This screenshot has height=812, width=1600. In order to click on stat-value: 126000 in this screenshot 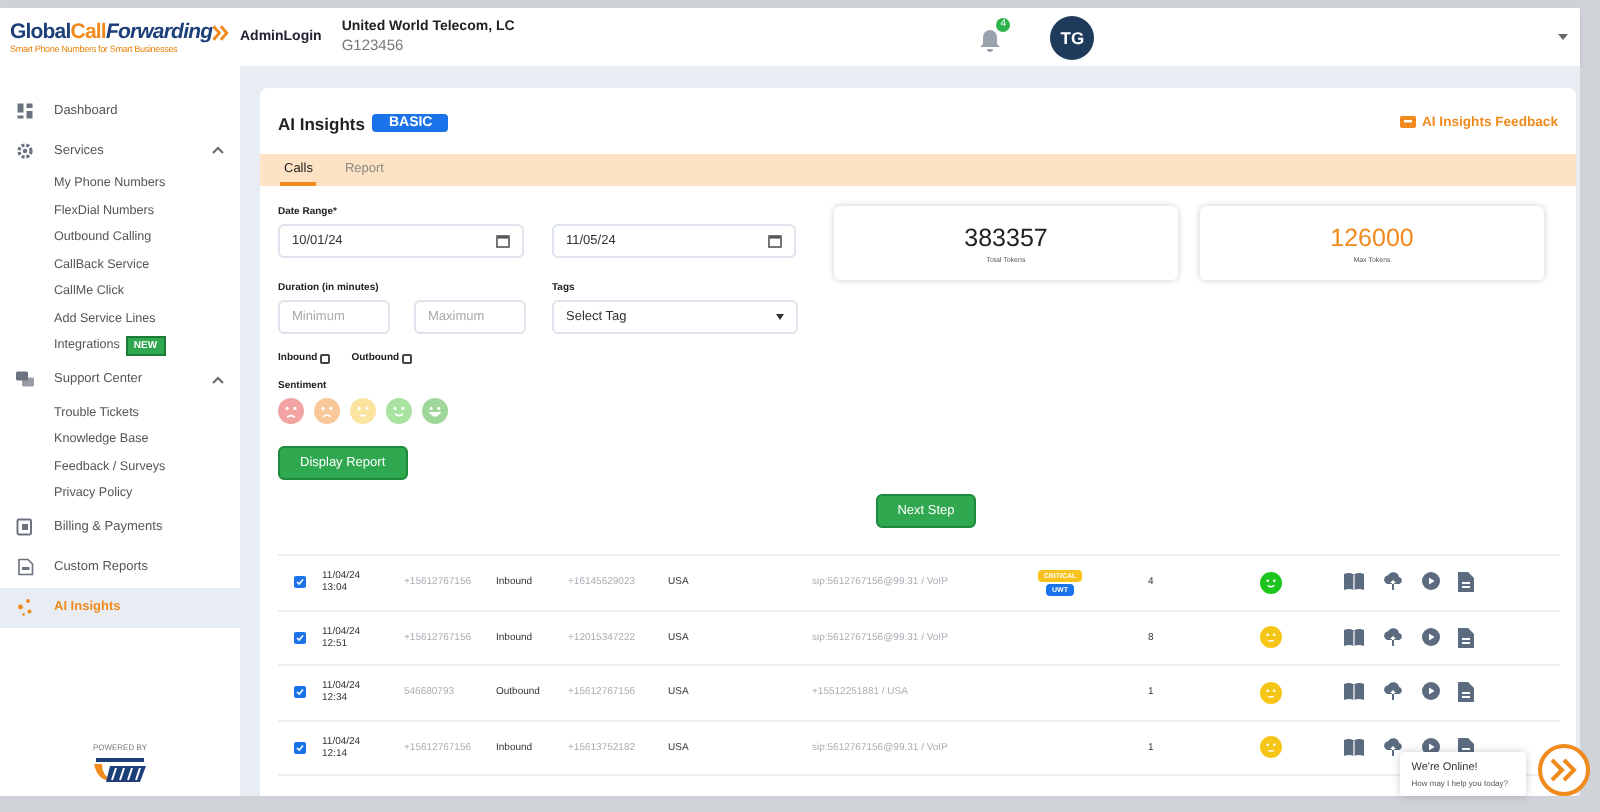, I will do `click(1372, 237)`.